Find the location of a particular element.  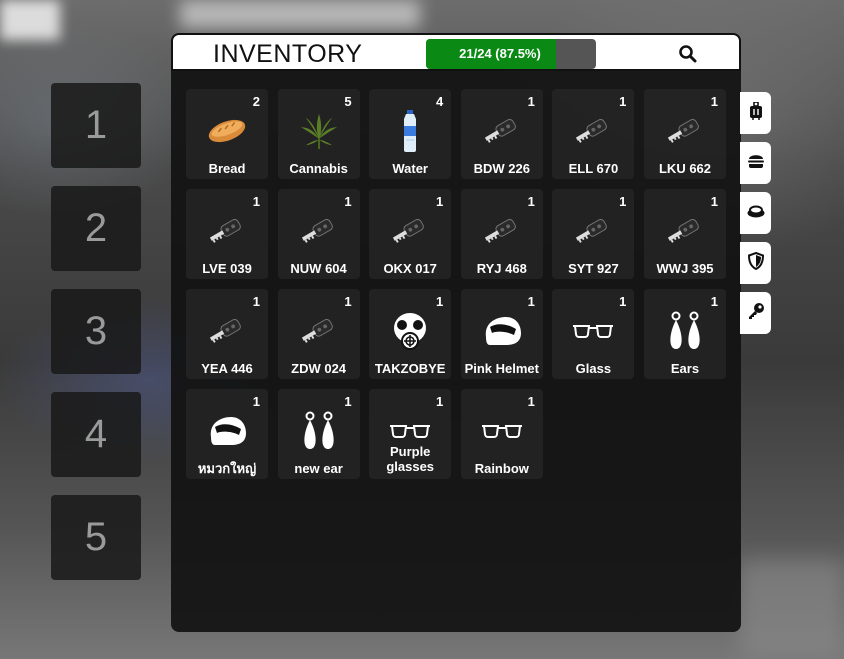

item-label: ELL 670 is located at coordinates (593, 168).